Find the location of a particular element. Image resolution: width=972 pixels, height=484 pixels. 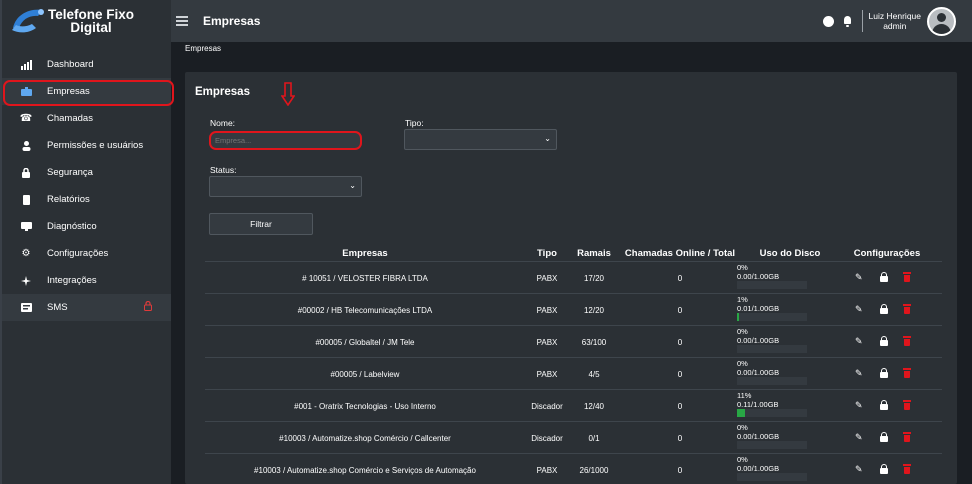

empresa-cell: #00005 / Globaltel / JM Tele is located at coordinates (365, 342).